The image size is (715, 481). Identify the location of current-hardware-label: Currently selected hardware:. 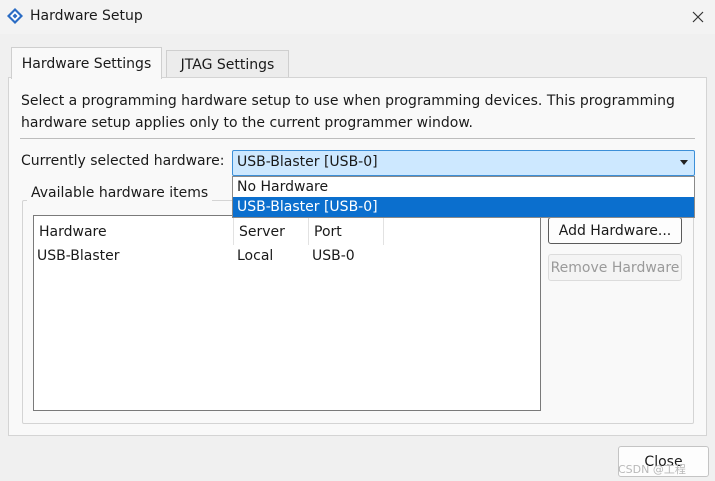
(123, 161).